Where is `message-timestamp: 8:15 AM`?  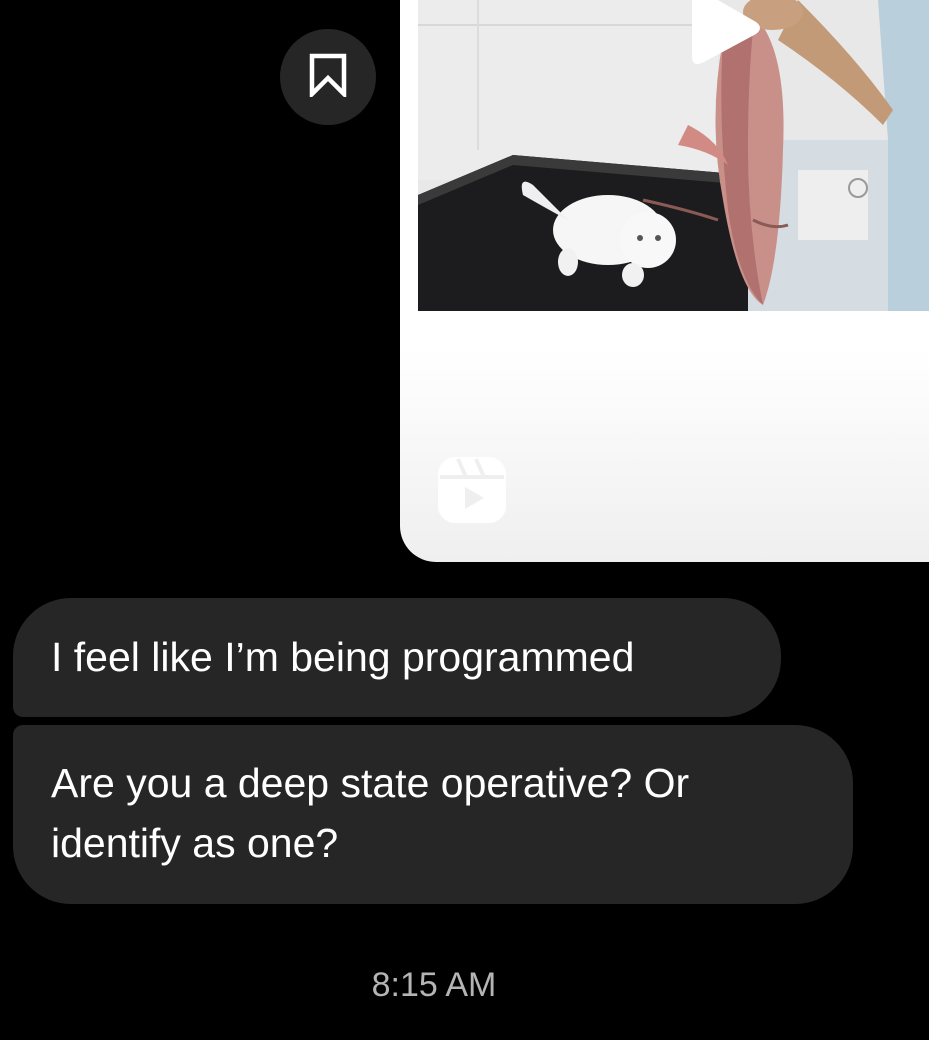 message-timestamp: 8:15 AM is located at coordinates (434, 985).